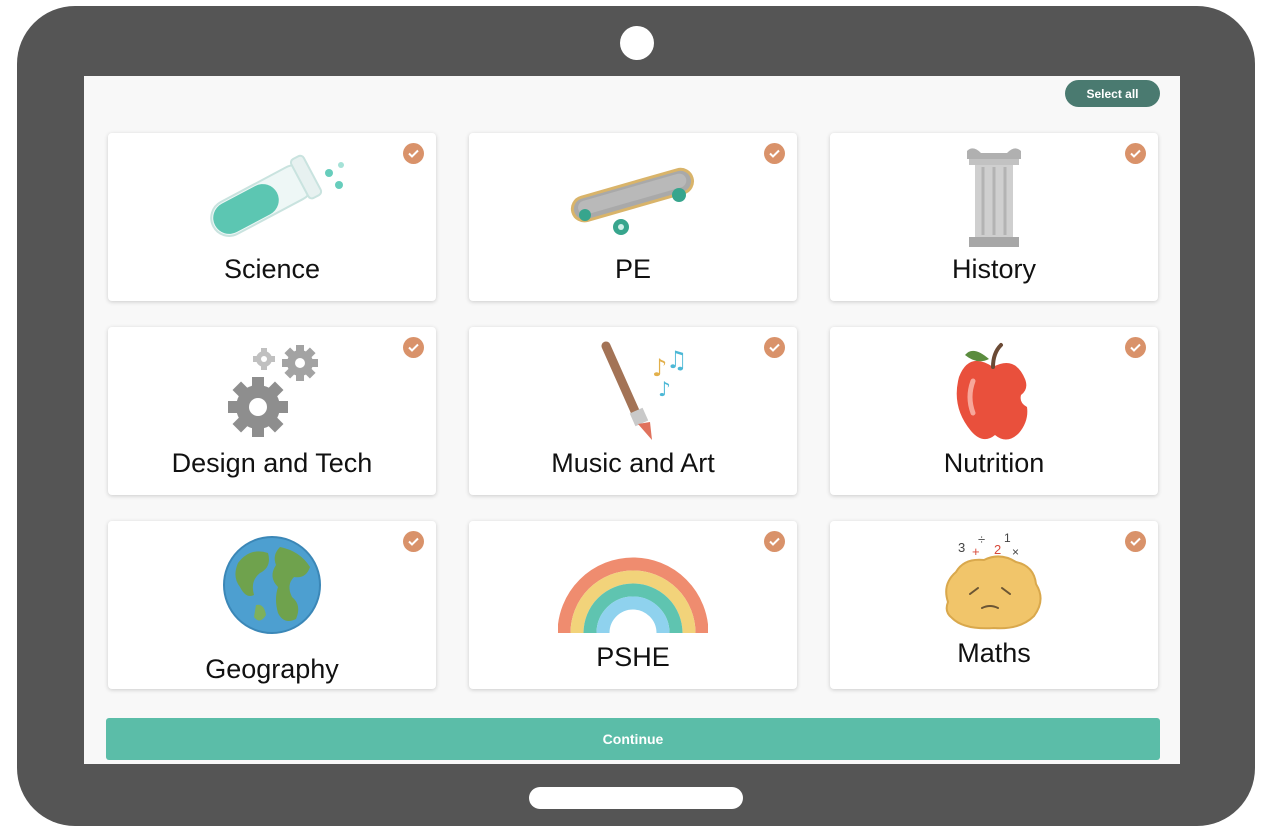  What do you see at coordinates (272, 197) in the screenshot?
I see `test-tube-icon` at bounding box center [272, 197].